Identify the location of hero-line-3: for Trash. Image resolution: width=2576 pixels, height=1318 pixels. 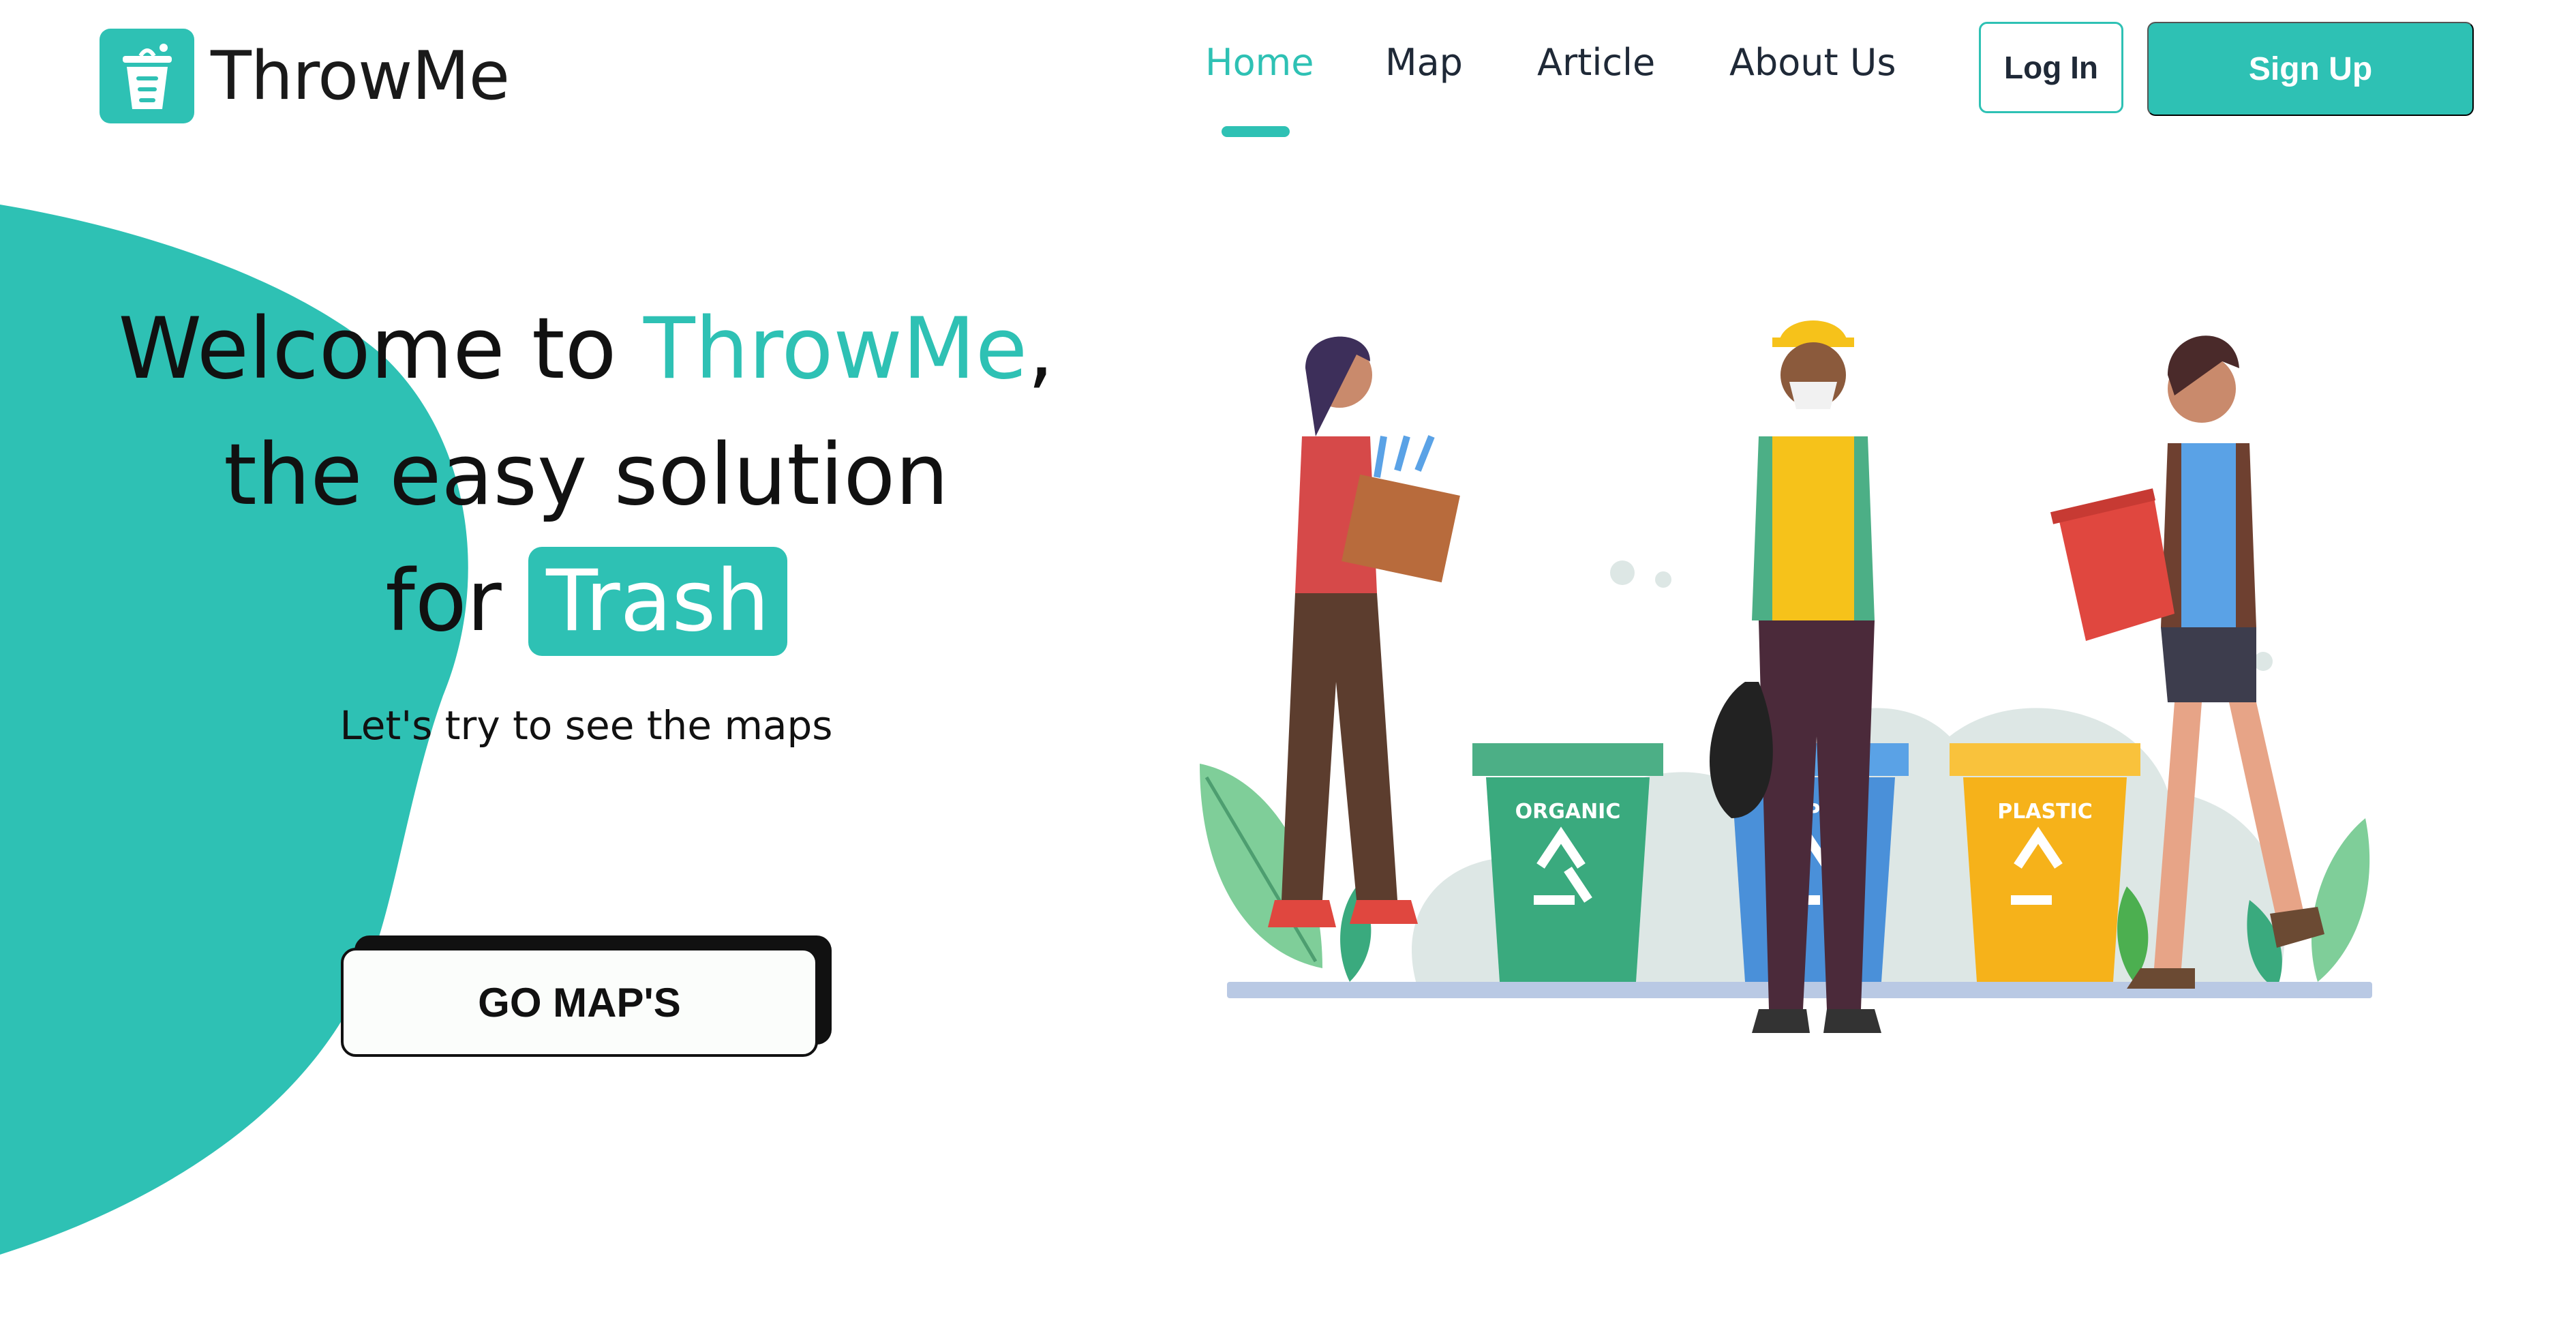
(586, 602).